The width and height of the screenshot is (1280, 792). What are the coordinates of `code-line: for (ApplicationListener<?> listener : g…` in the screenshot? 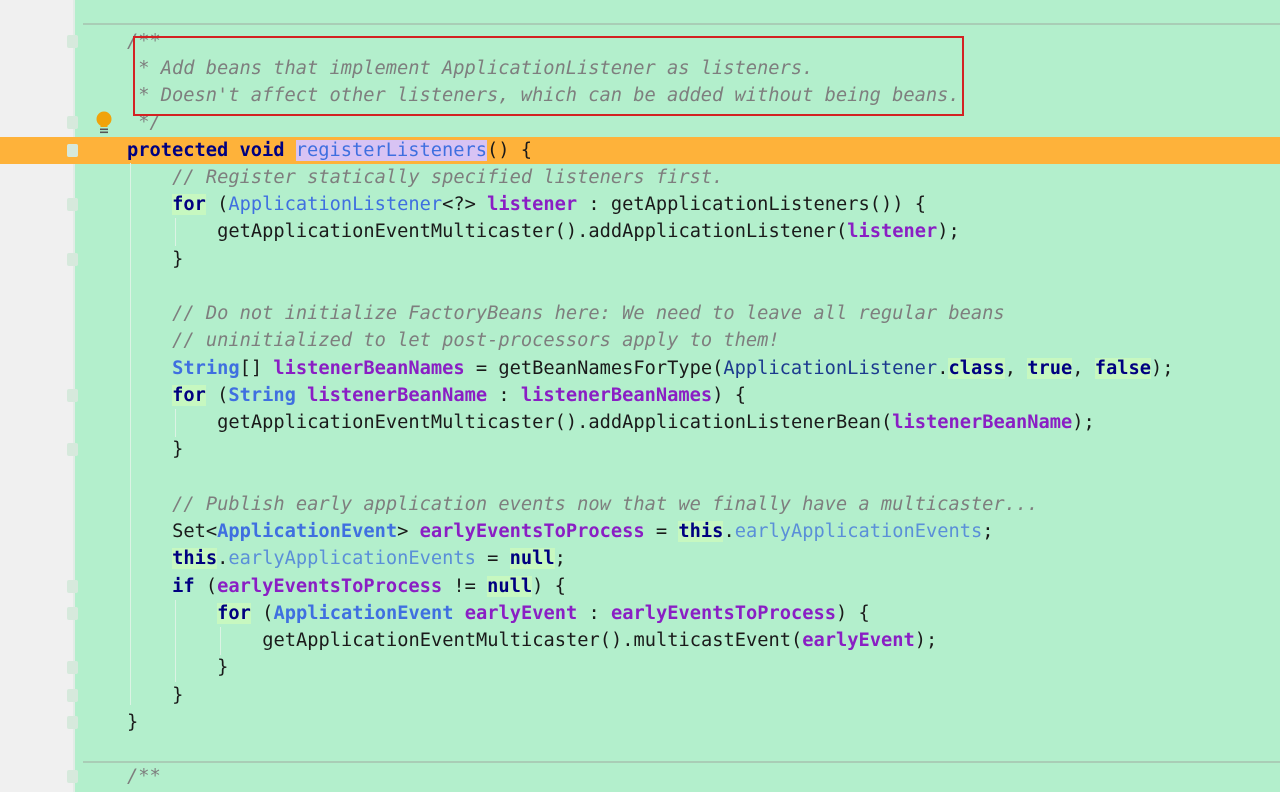 It's located at (640, 204).